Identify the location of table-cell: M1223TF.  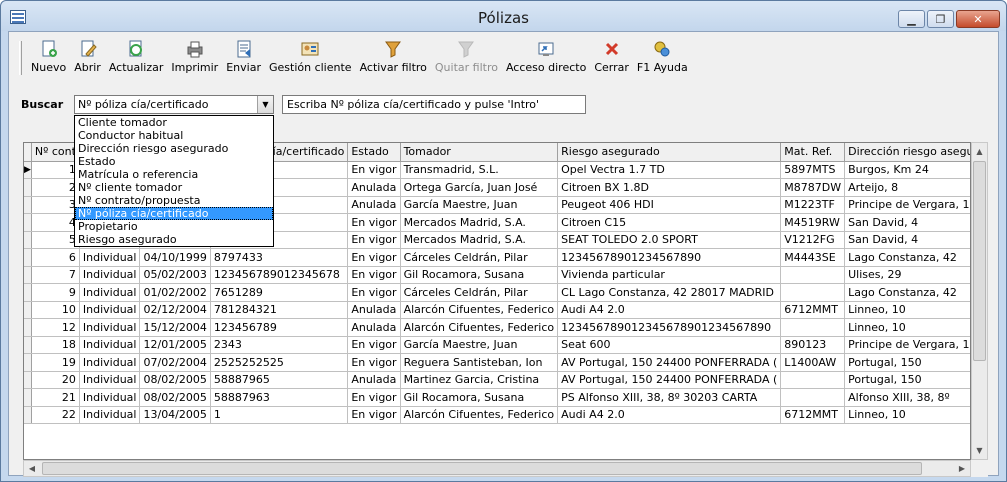
(813, 205).